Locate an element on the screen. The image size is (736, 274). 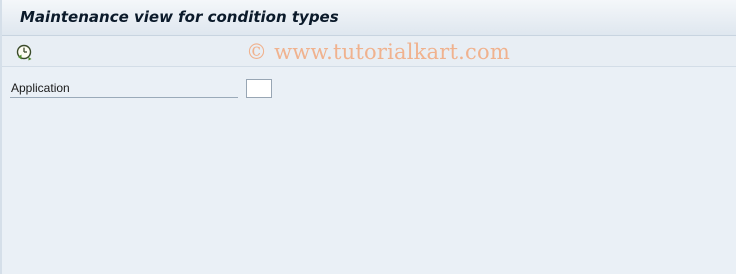
application-field-row: Application is located at coordinates (369, 89).